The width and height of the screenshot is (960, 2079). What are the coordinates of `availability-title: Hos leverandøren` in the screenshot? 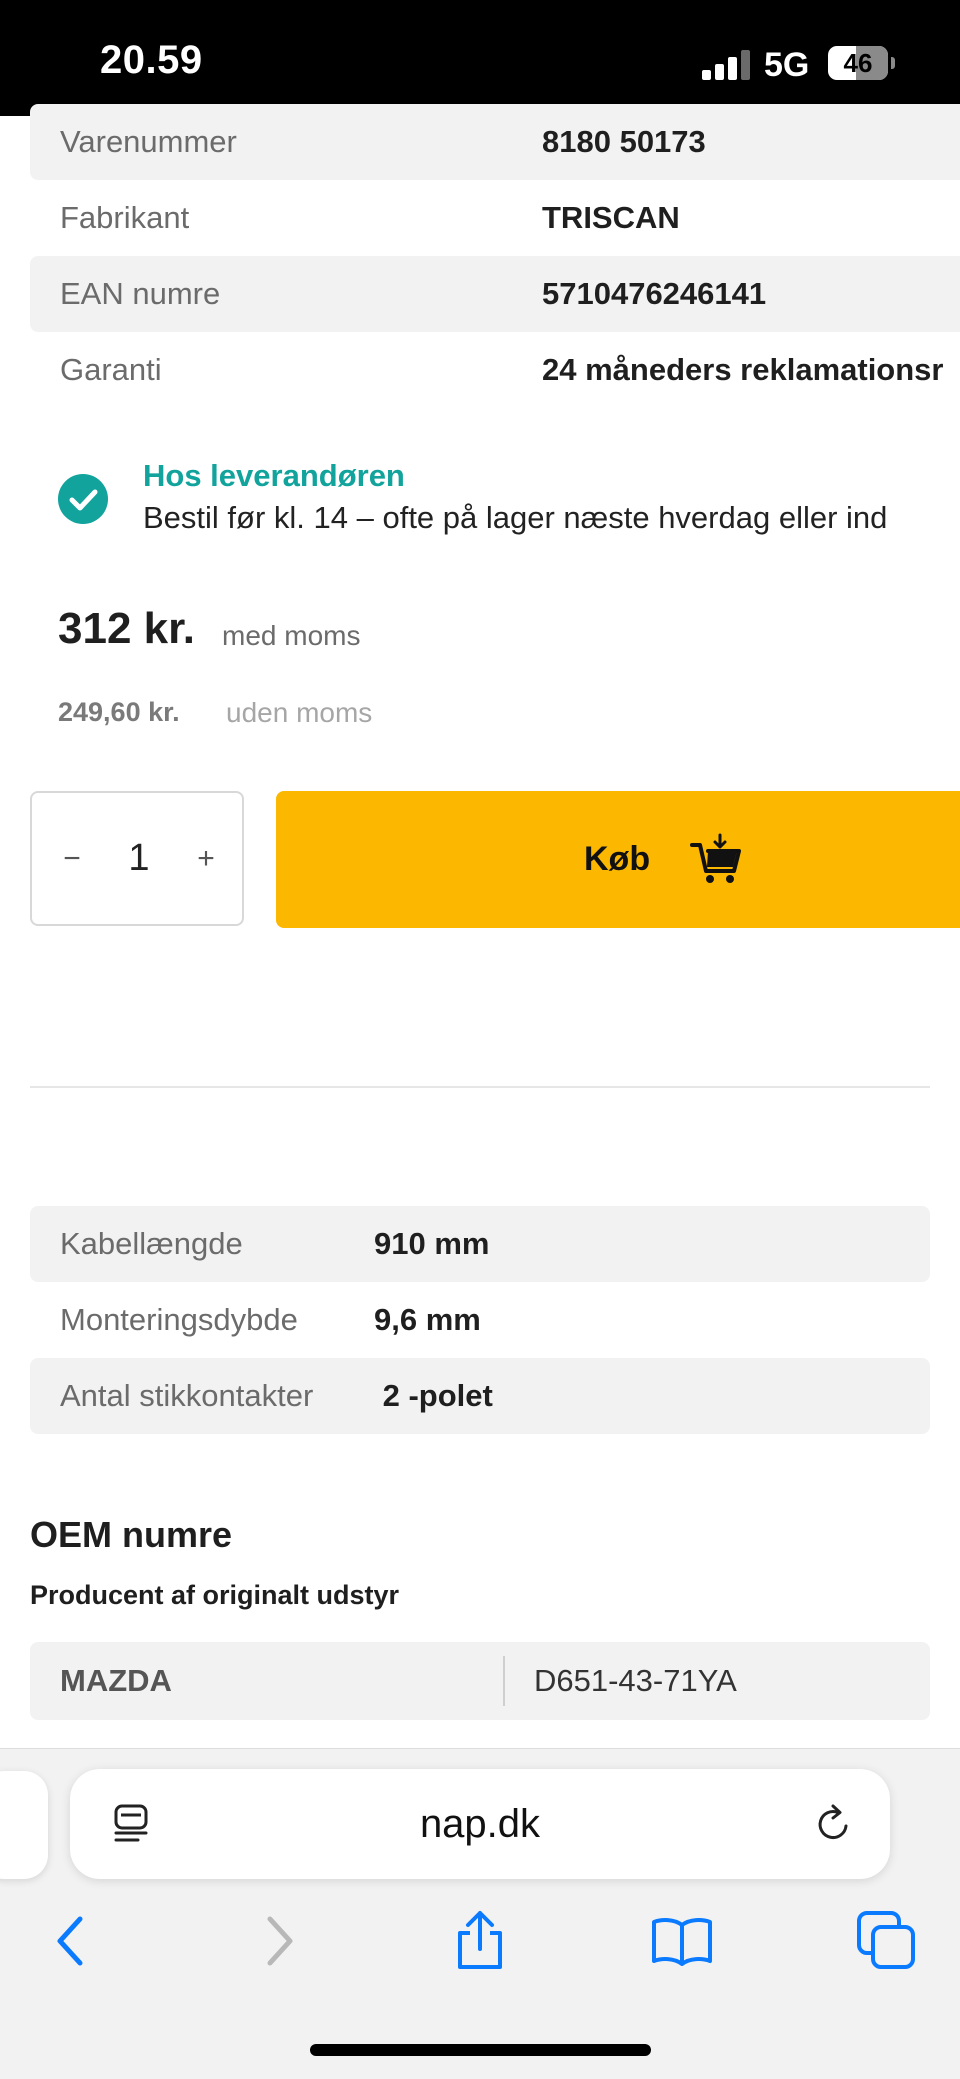 It's located at (274, 475).